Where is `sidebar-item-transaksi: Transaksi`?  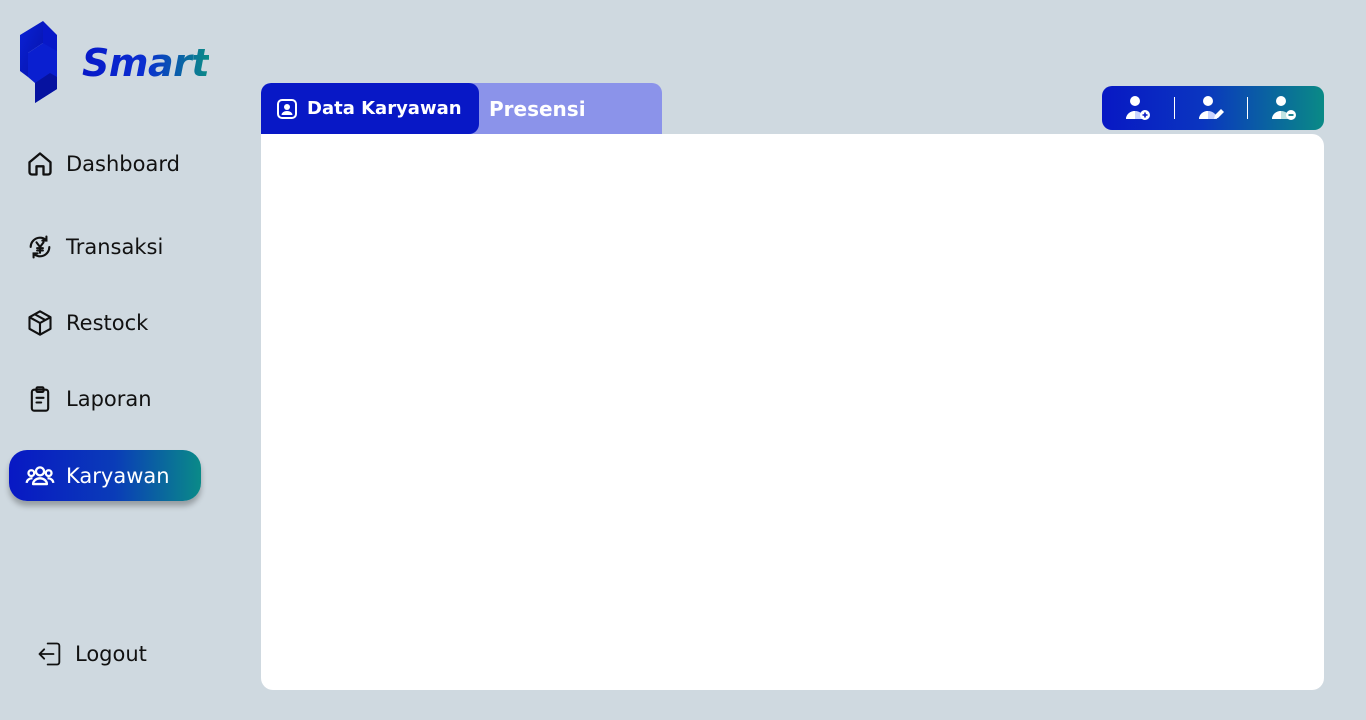
sidebar-item-transaksi: Transaksi is located at coordinates (105, 246).